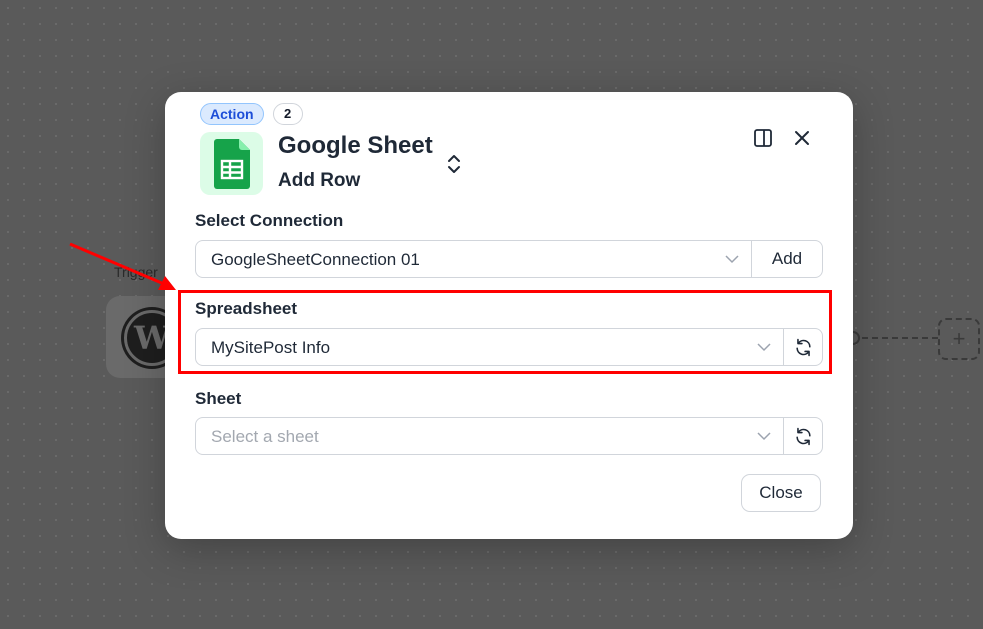 Image resolution: width=983 pixels, height=629 pixels. Describe the element at coordinates (287, 114) in the screenshot. I see `step-number-badge: 2` at that location.